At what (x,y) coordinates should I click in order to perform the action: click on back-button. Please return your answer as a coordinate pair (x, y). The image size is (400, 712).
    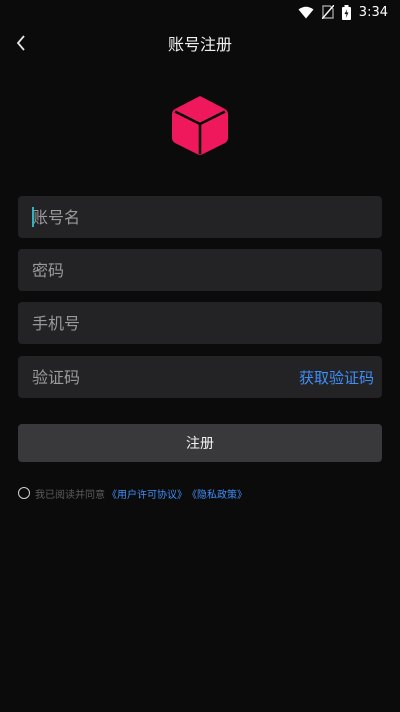
    Looking at the image, I should click on (21, 43).